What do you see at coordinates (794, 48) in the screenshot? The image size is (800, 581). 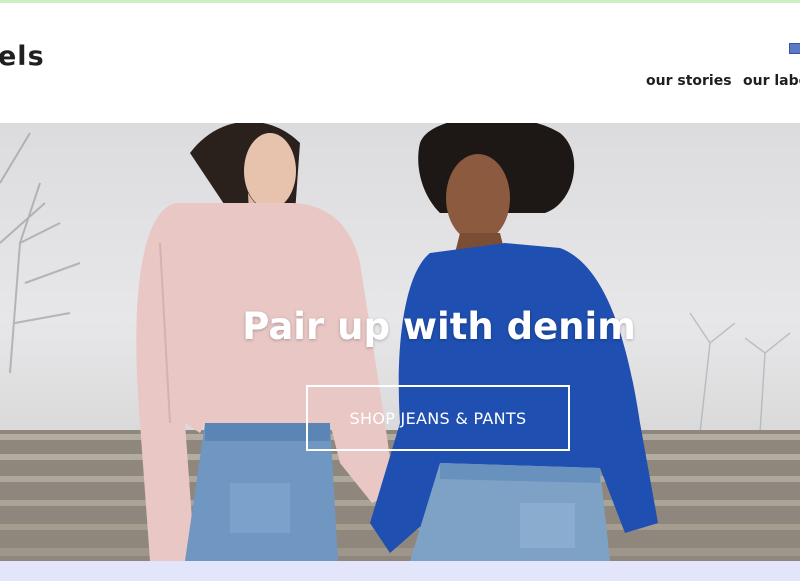 I see `language-flag-icon` at bounding box center [794, 48].